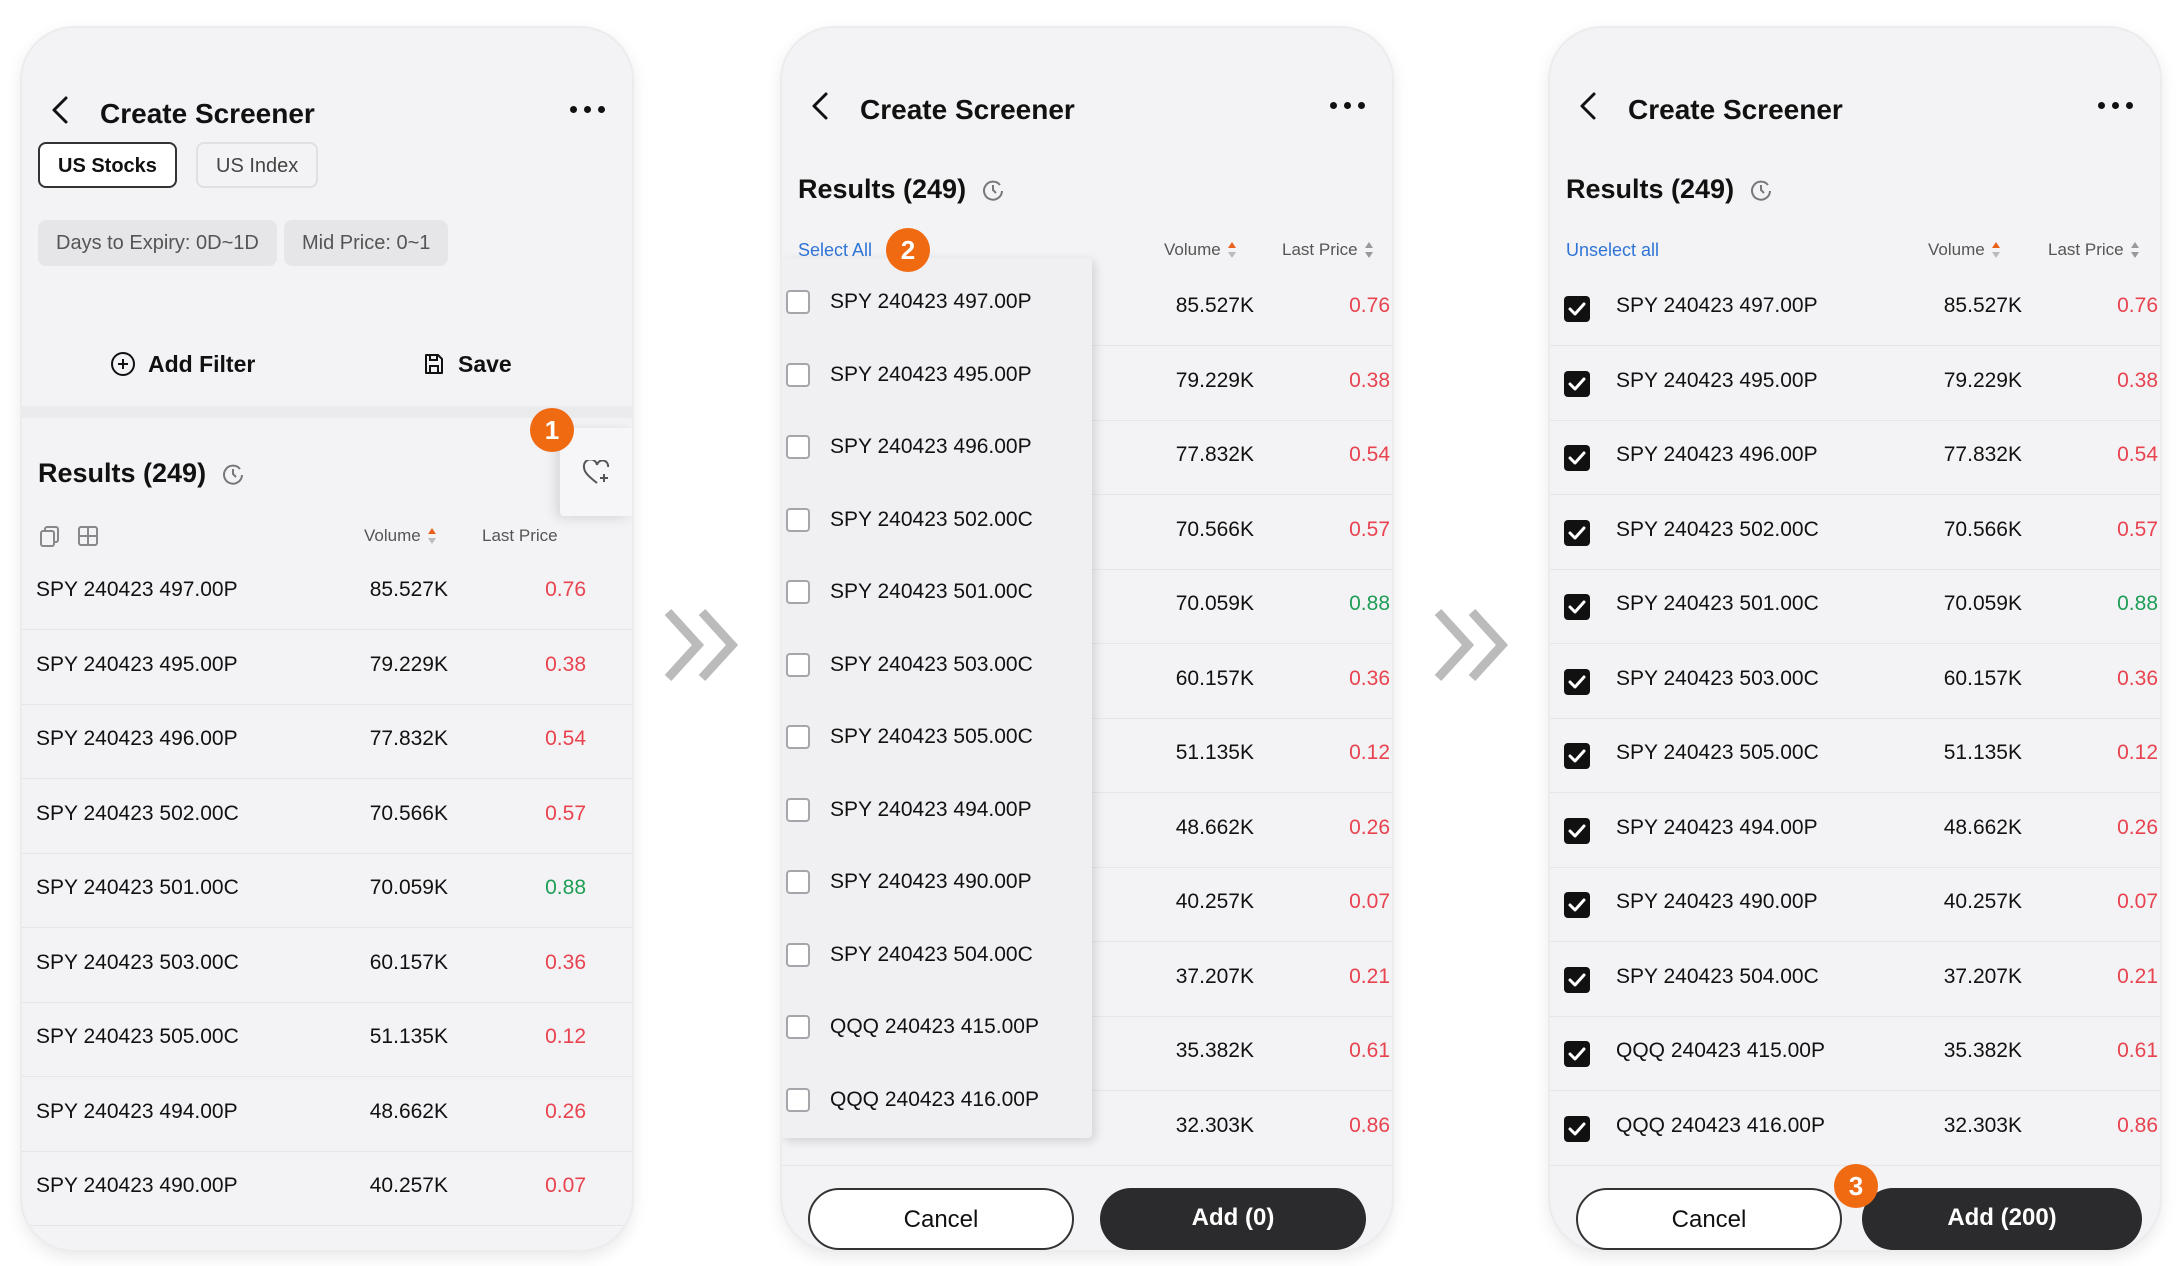 Image resolution: width=2184 pixels, height=1266 pixels. What do you see at coordinates (257, 165) in the screenshot?
I see `market-tab-us-index: US Index` at bounding box center [257, 165].